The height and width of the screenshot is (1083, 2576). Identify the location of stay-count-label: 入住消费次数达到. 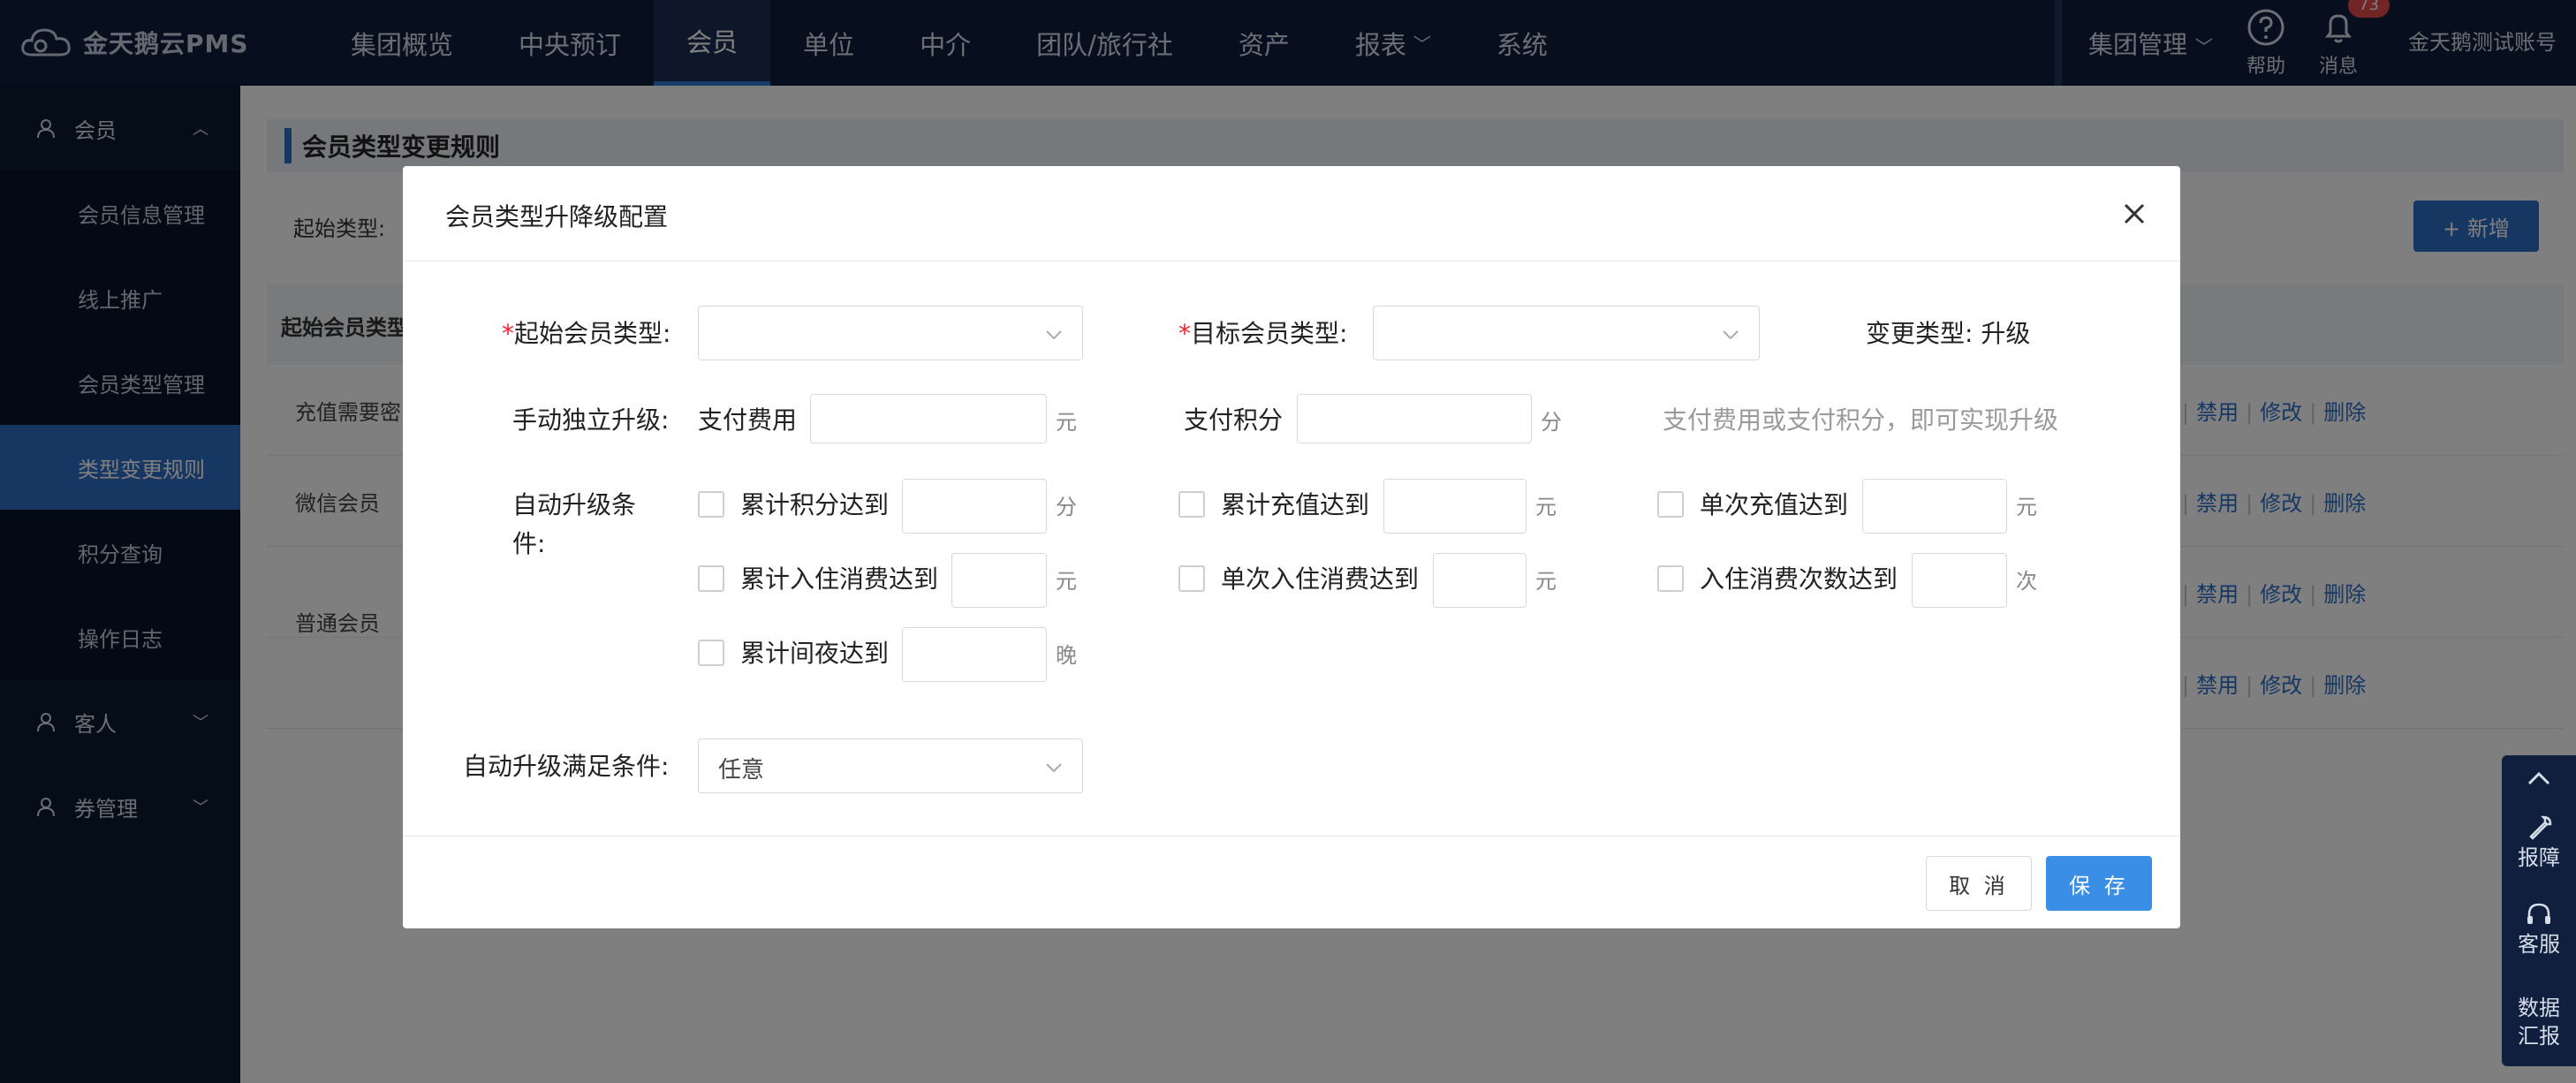
(1799, 579).